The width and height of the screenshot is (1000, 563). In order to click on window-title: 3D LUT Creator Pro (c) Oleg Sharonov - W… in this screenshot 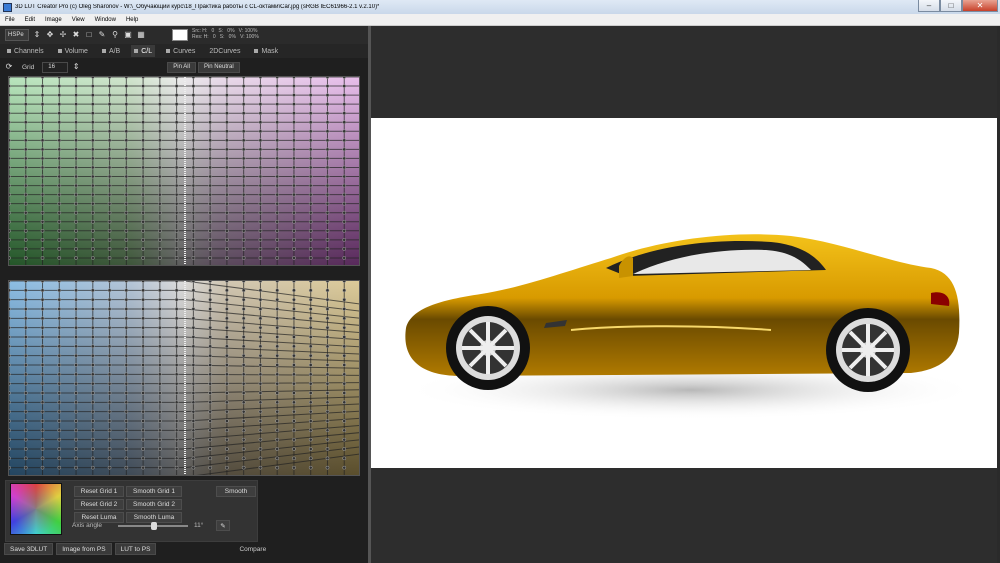, I will do `click(197, 7)`.